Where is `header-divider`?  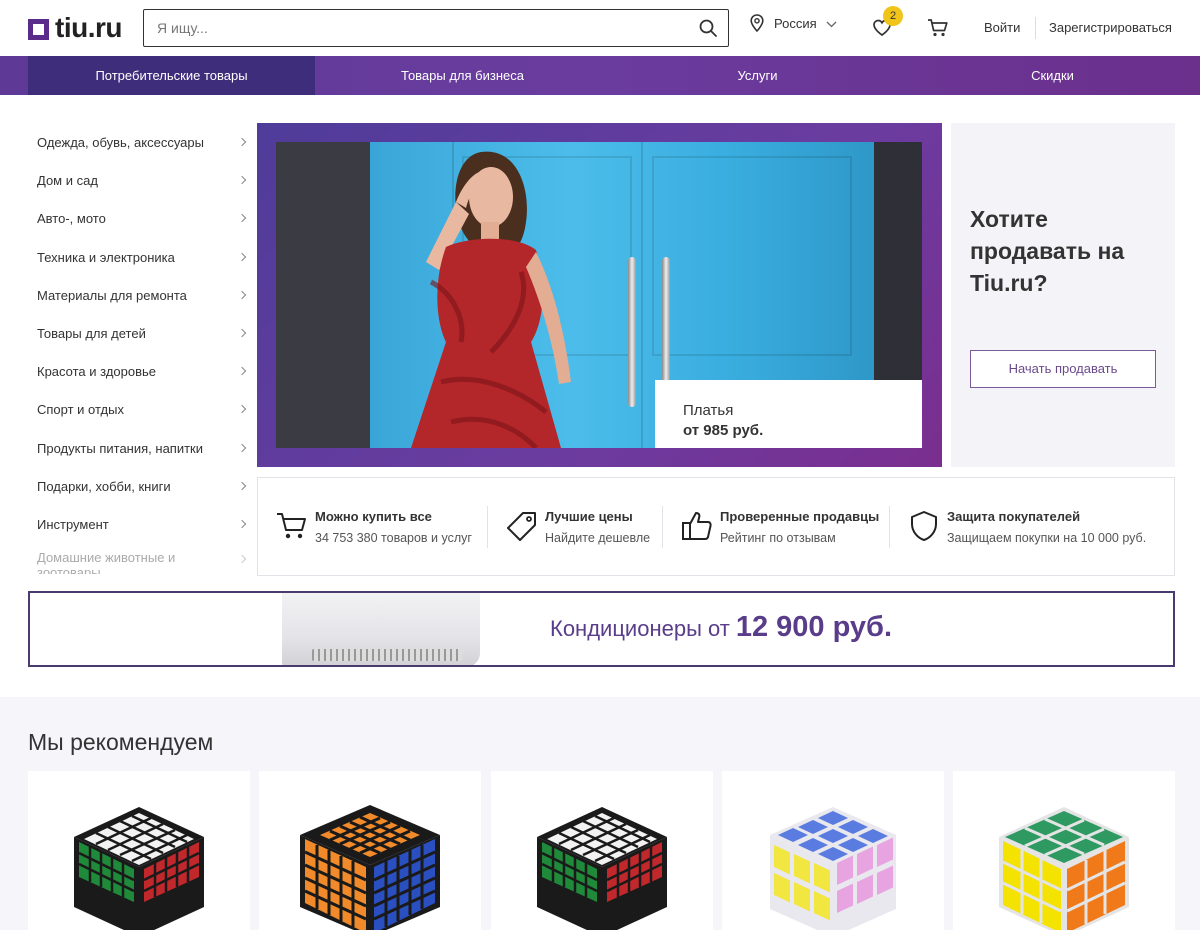 header-divider is located at coordinates (1035, 28).